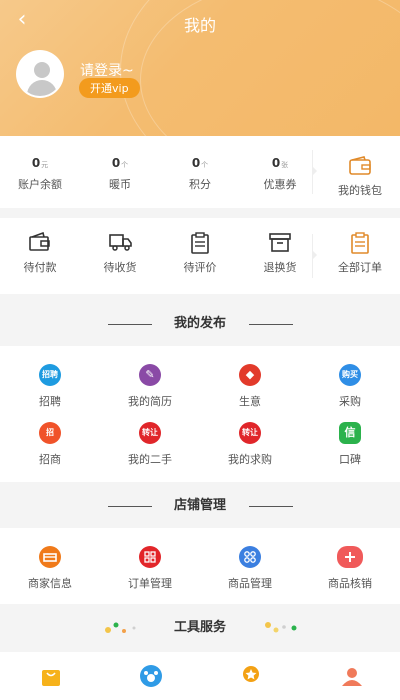  I want to click on shop-management-header: 店铺管理, so click(200, 506).